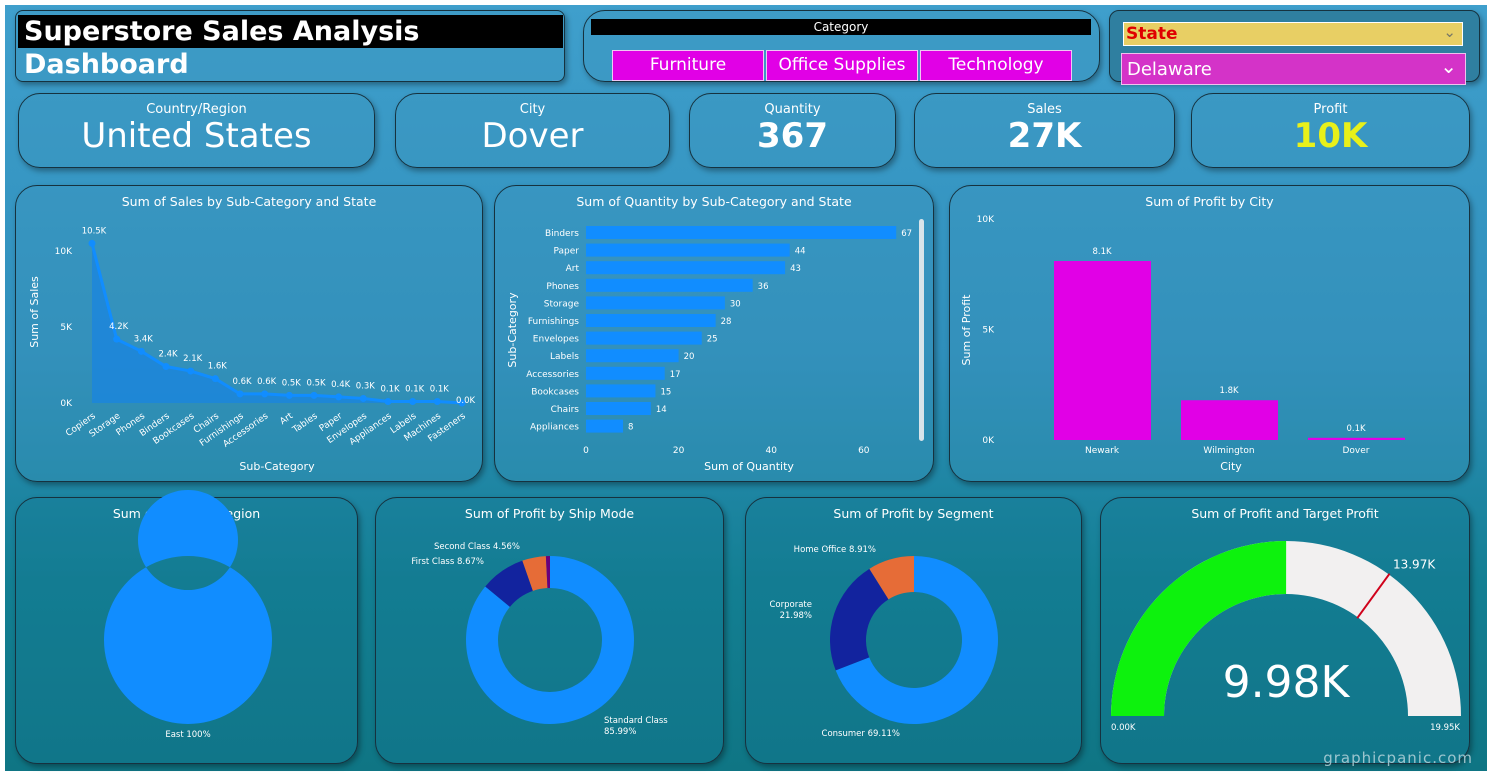 The image size is (1492, 776). What do you see at coordinates (193, 359) in the screenshot?
I see `data-label: 2.1K` at bounding box center [193, 359].